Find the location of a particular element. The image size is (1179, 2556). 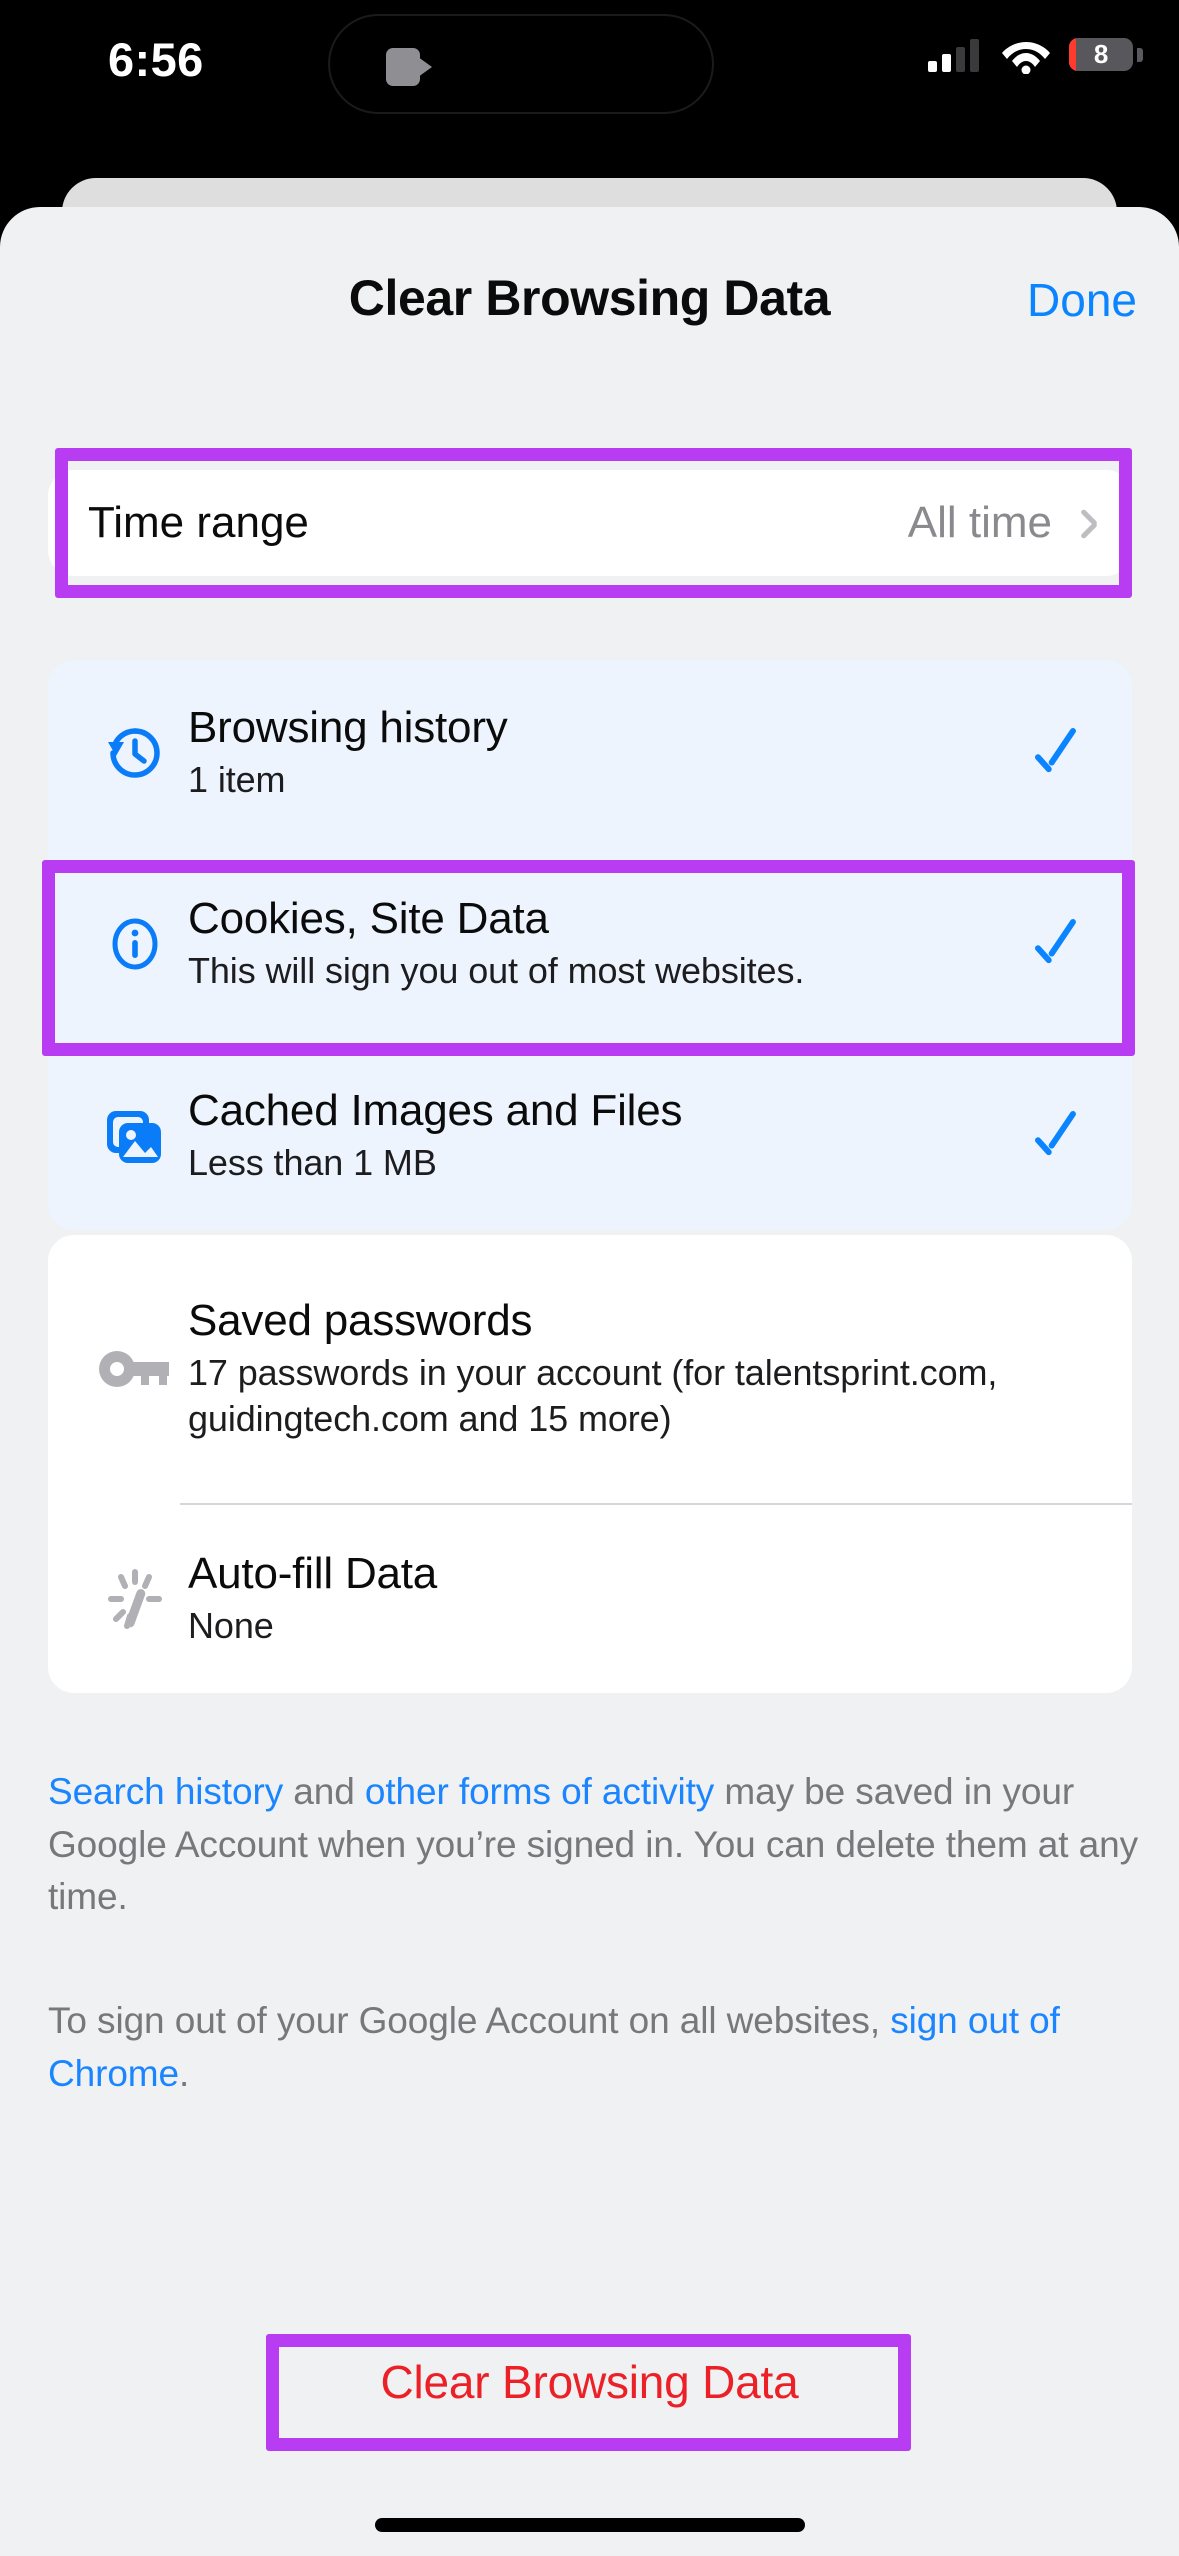

option-title: Saved passwords is located at coordinates (360, 1321).